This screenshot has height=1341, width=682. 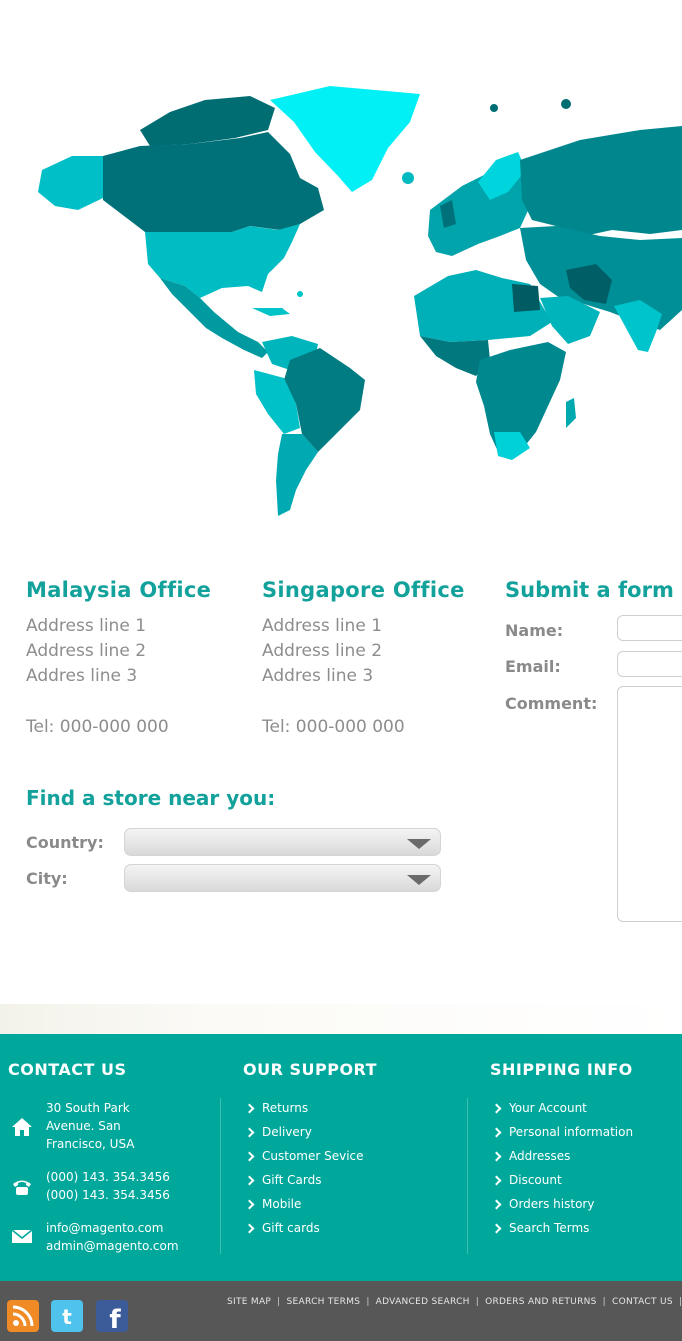 I want to click on city-label: City:, so click(x=47, y=878).